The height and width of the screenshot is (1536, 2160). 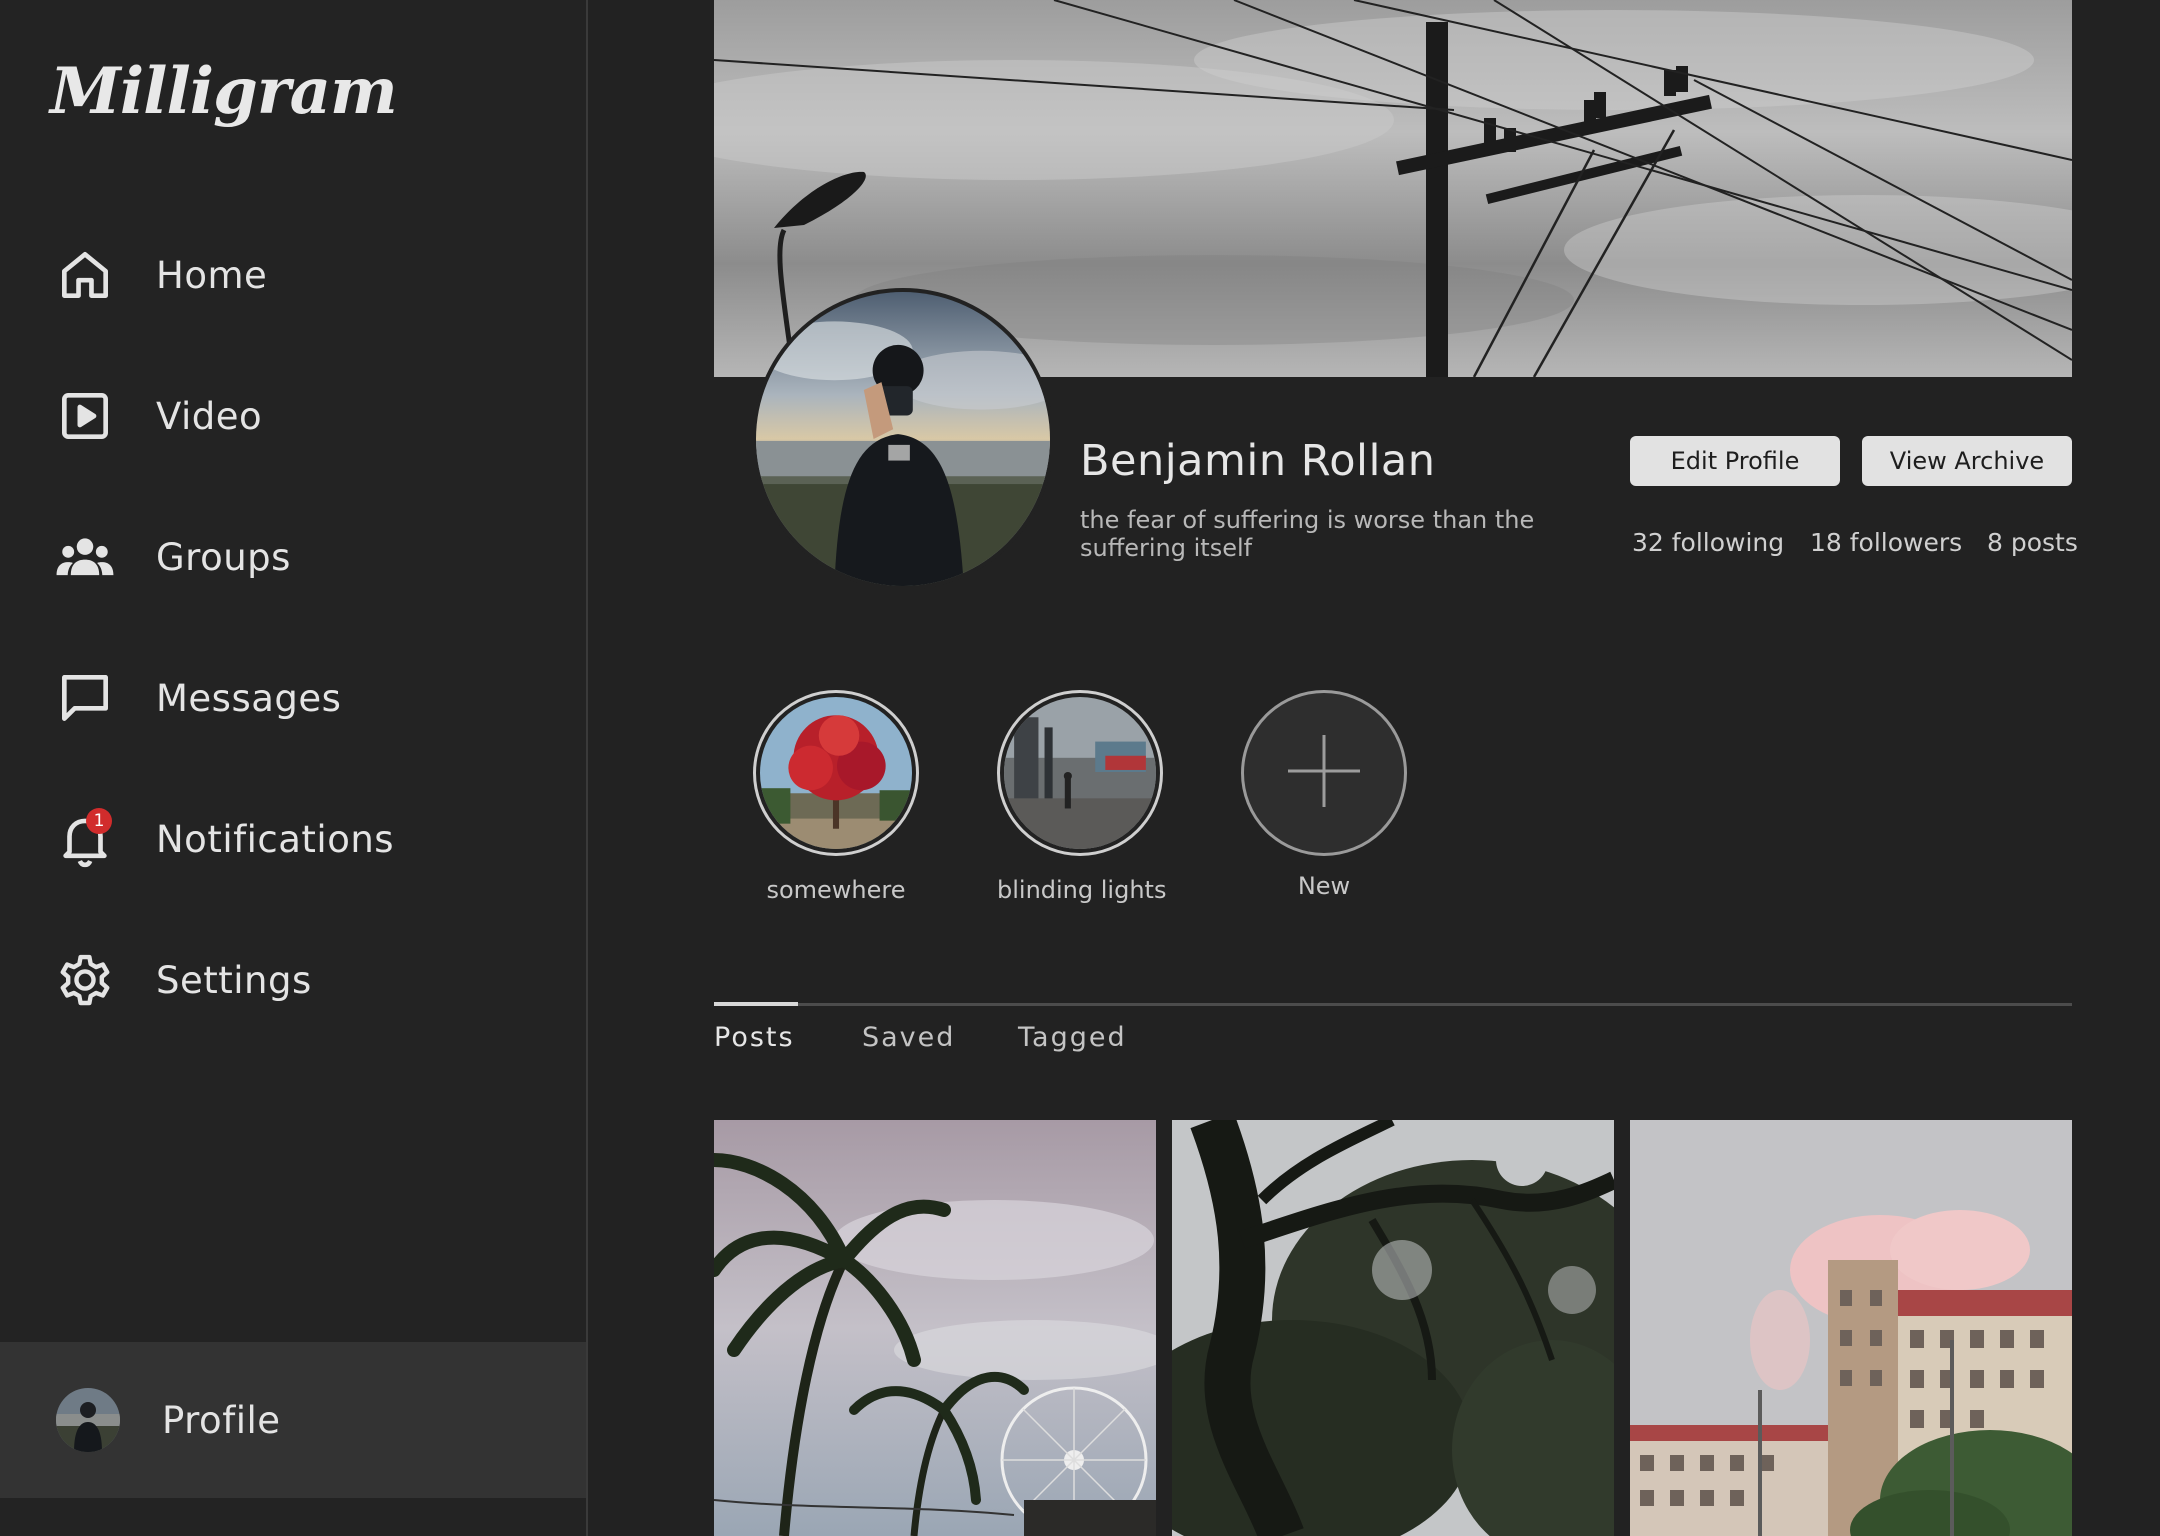 I want to click on story-highlight: somewhere, so click(x=836, y=797).